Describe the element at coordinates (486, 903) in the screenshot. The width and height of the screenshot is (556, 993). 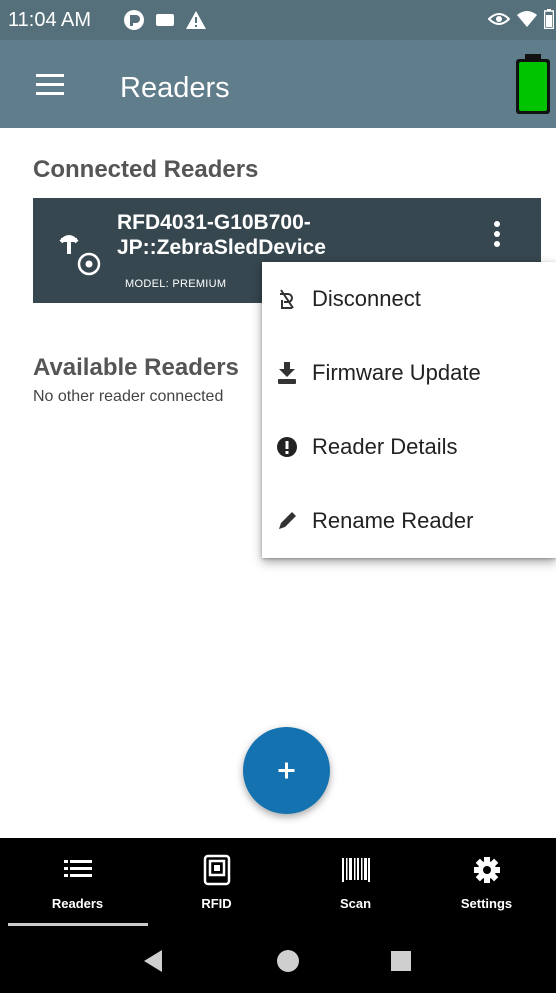
I see `nav-label: Settings` at that location.